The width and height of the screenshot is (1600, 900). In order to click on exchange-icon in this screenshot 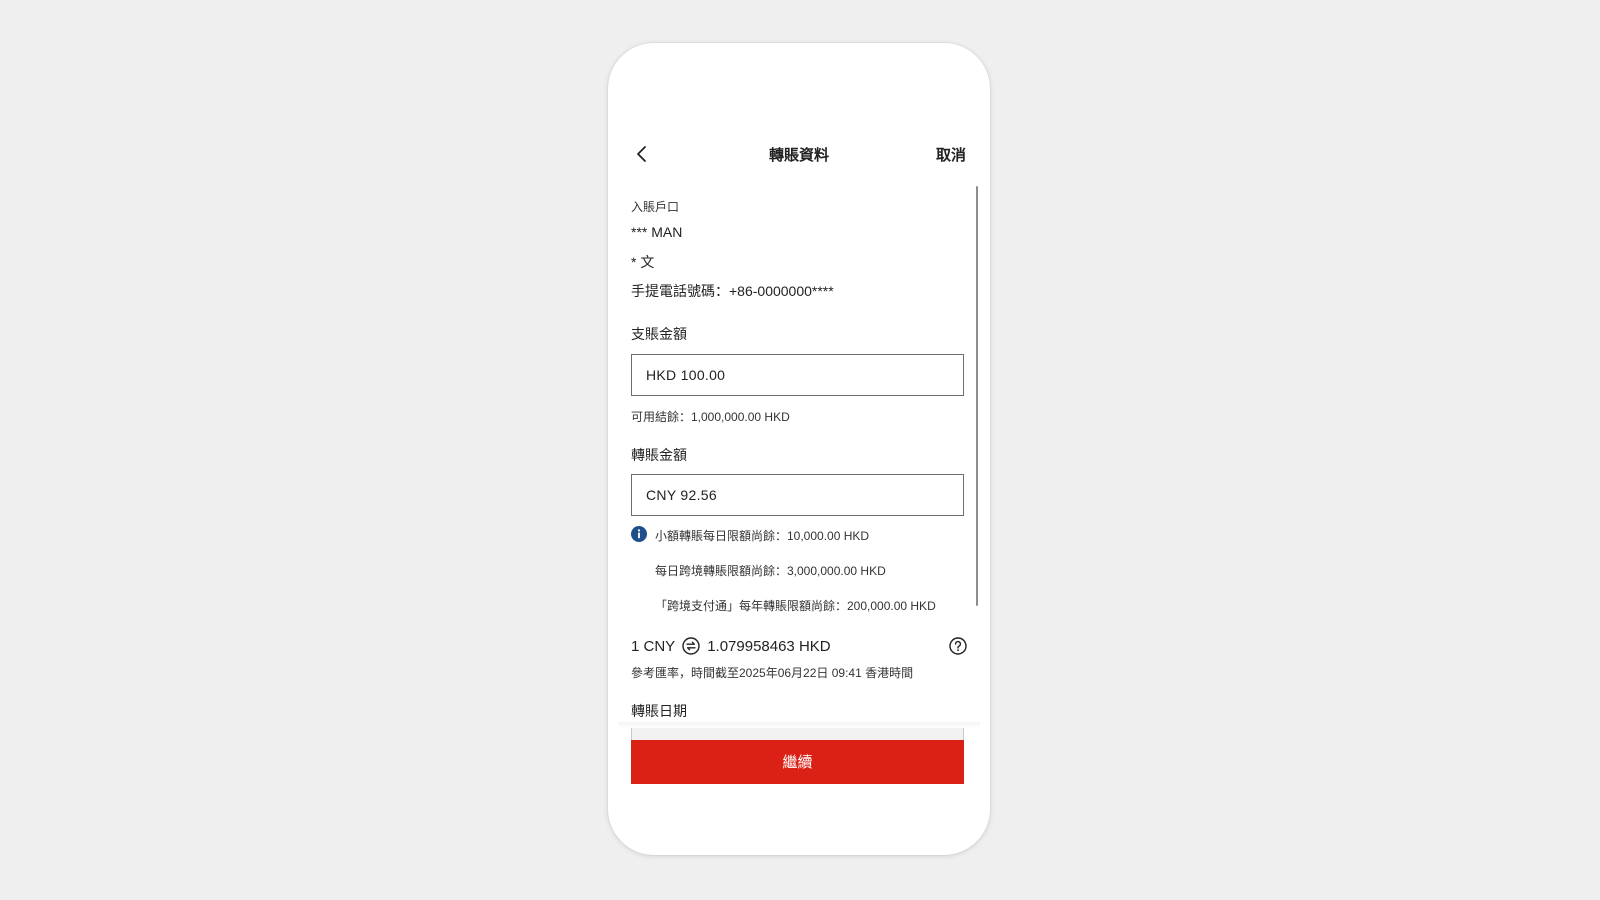, I will do `click(691, 646)`.